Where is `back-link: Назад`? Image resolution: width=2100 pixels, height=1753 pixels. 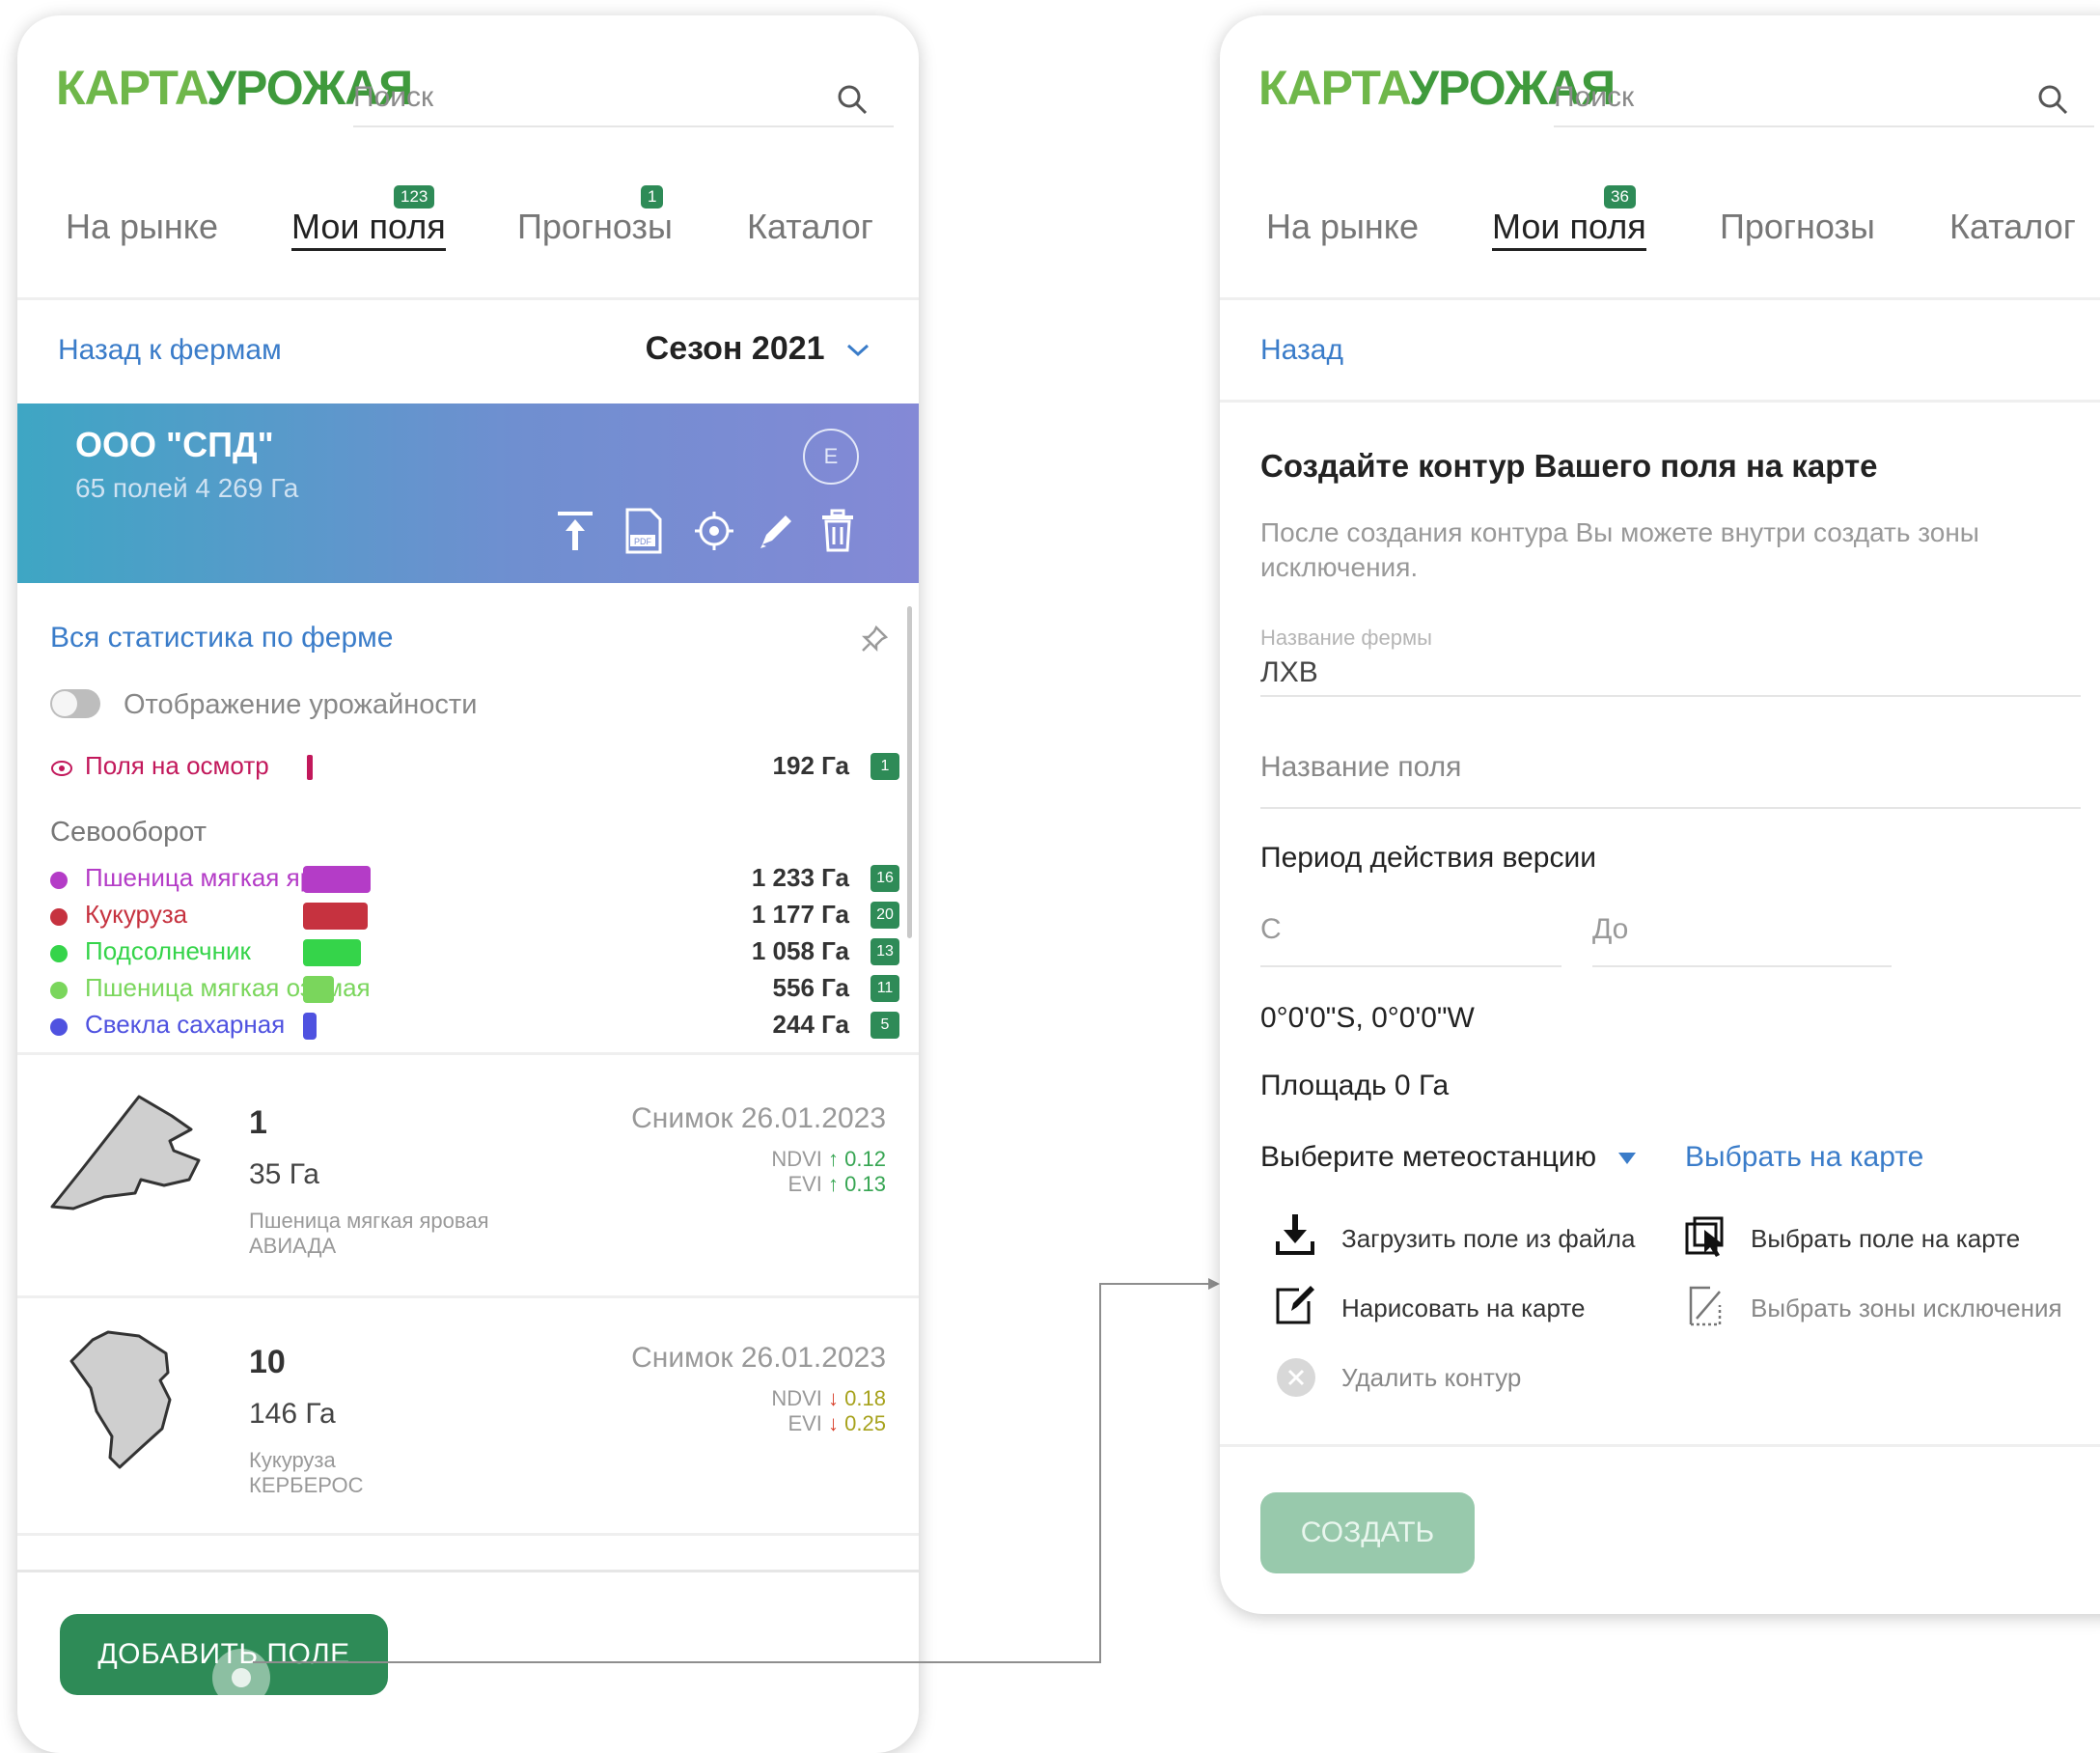
back-link: Назад is located at coordinates (1301, 350).